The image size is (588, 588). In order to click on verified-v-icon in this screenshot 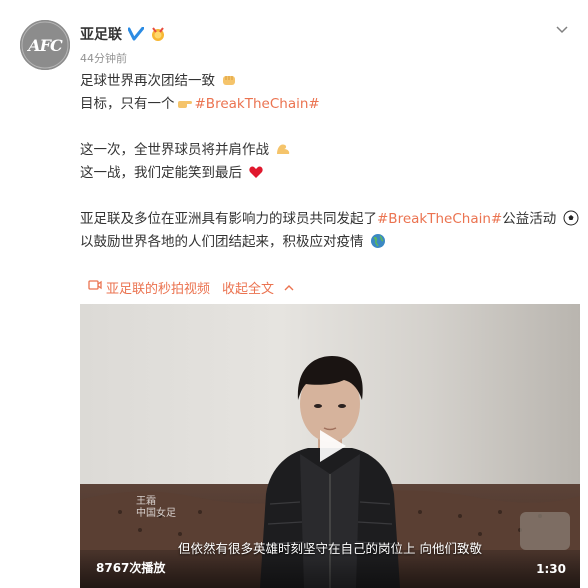, I will do `click(136, 34)`.